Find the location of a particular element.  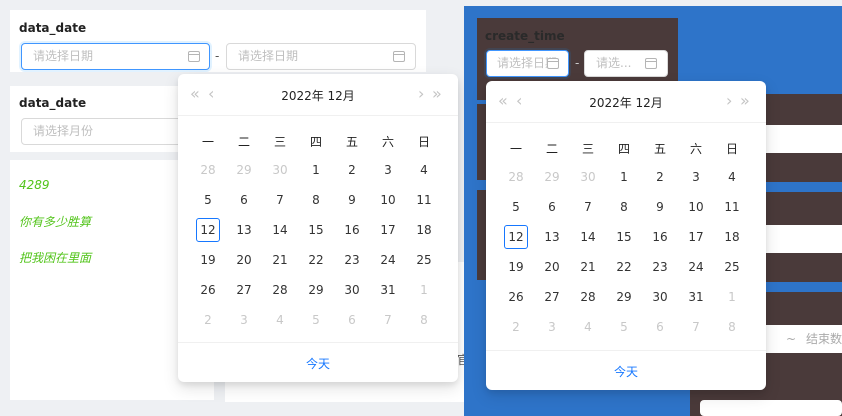

start-date-input: 请选择日期 is located at coordinates (115, 56).